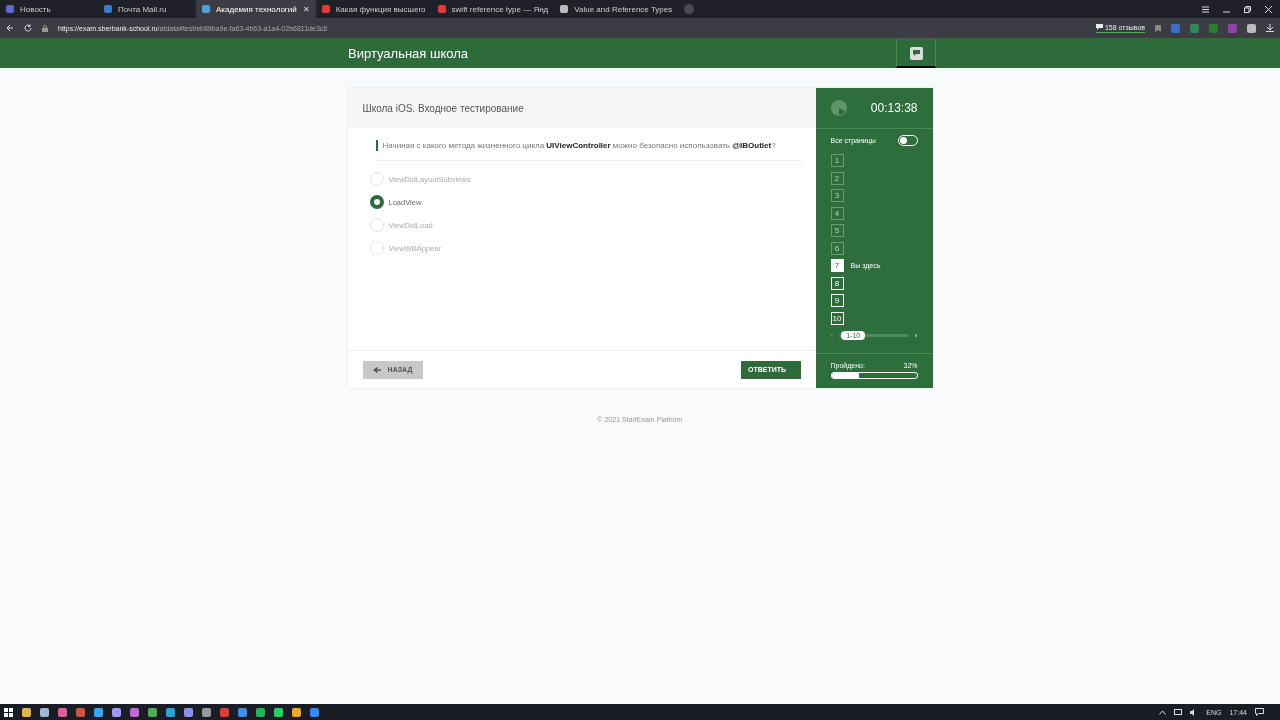 This screenshot has width=1280, height=720. I want to click on page-number-button: 2, so click(837, 178).